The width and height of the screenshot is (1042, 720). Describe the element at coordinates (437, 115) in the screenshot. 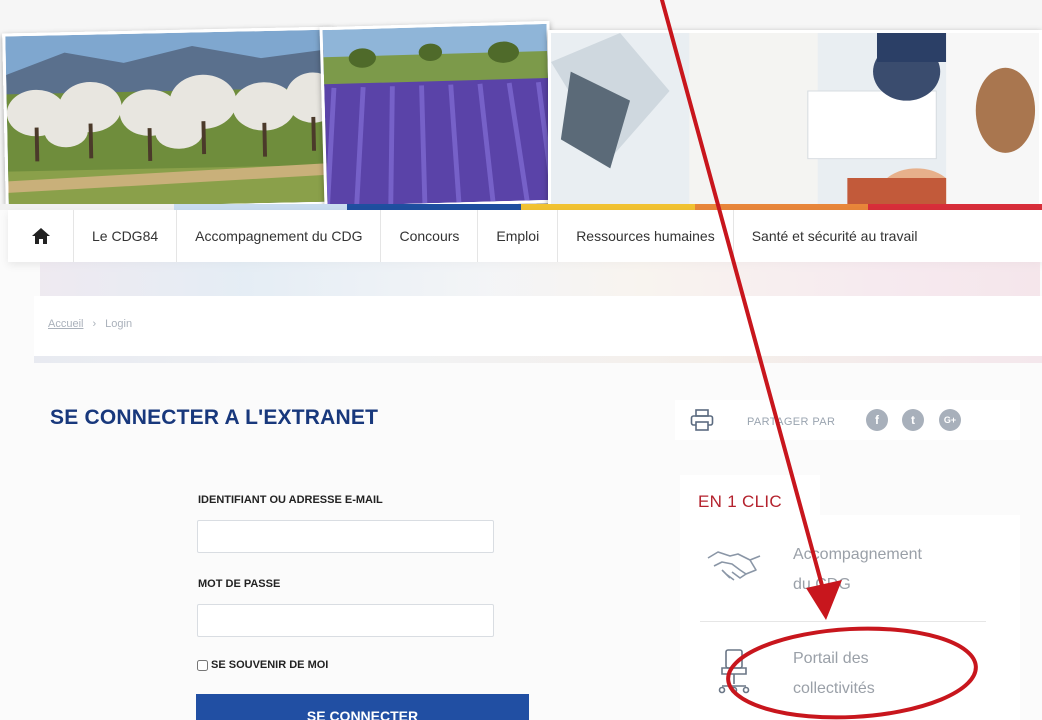

I see `lavender-photo` at that location.